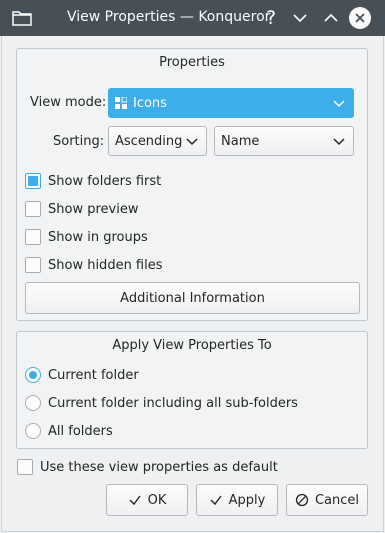 This screenshot has height=533, width=385. What do you see at coordinates (173, 403) in the screenshot?
I see `radio-label: Current folder including all sub-folders` at bounding box center [173, 403].